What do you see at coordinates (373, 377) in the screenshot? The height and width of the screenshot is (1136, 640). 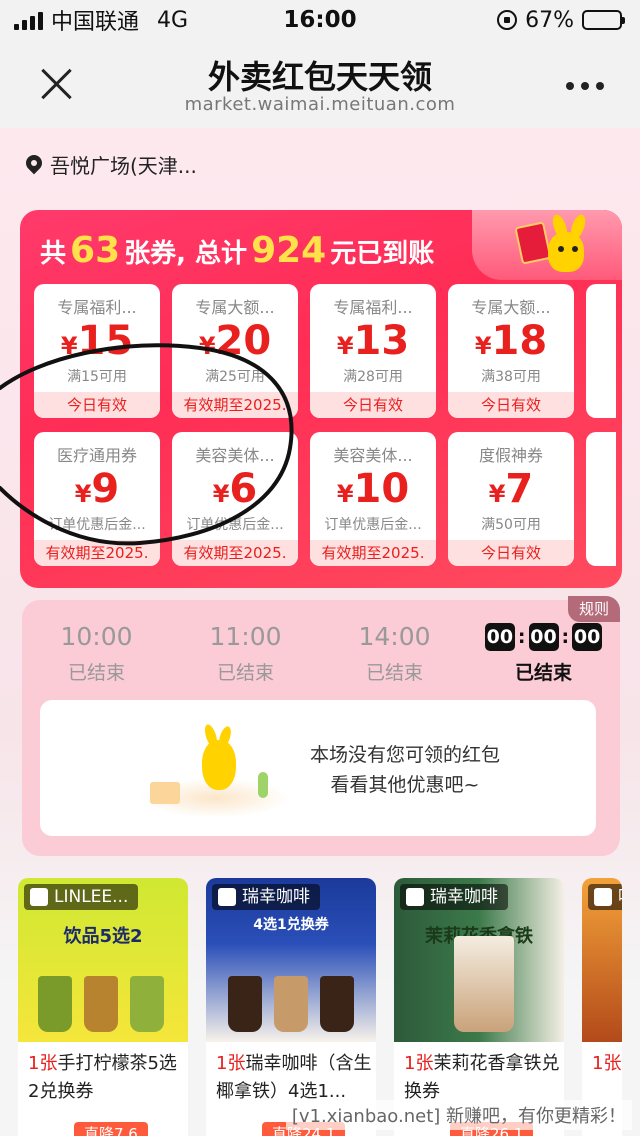 I see `coupon-condition: 满28可用` at bounding box center [373, 377].